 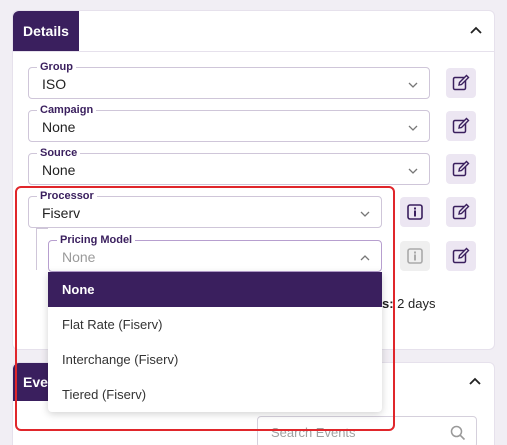 What do you see at coordinates (215, 252) in the screenshot?
I see `pricing-model-select: Pricing Model None` at bounding box center [215, 252].